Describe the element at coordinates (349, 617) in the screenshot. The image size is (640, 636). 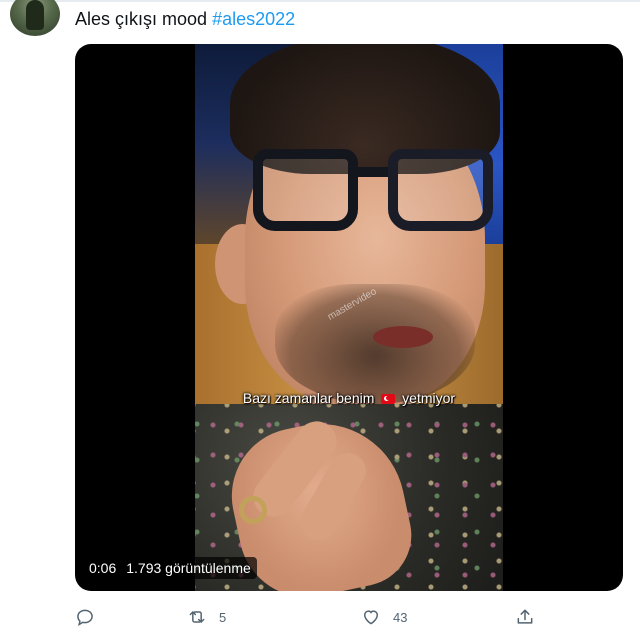
I see `tweet-actions: 5 43` at that location.